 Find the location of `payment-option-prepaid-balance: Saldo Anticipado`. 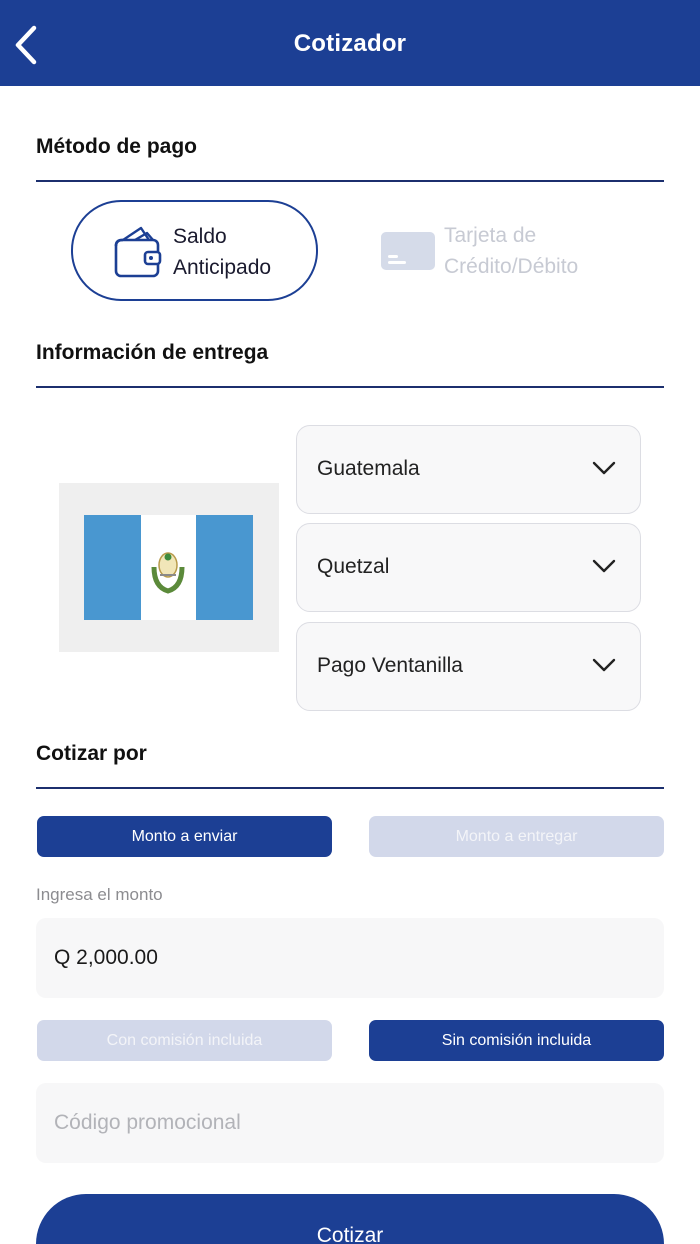

payment-option-prepaid-balance: Saldo Anticipado is located at coordinates (194, 250).